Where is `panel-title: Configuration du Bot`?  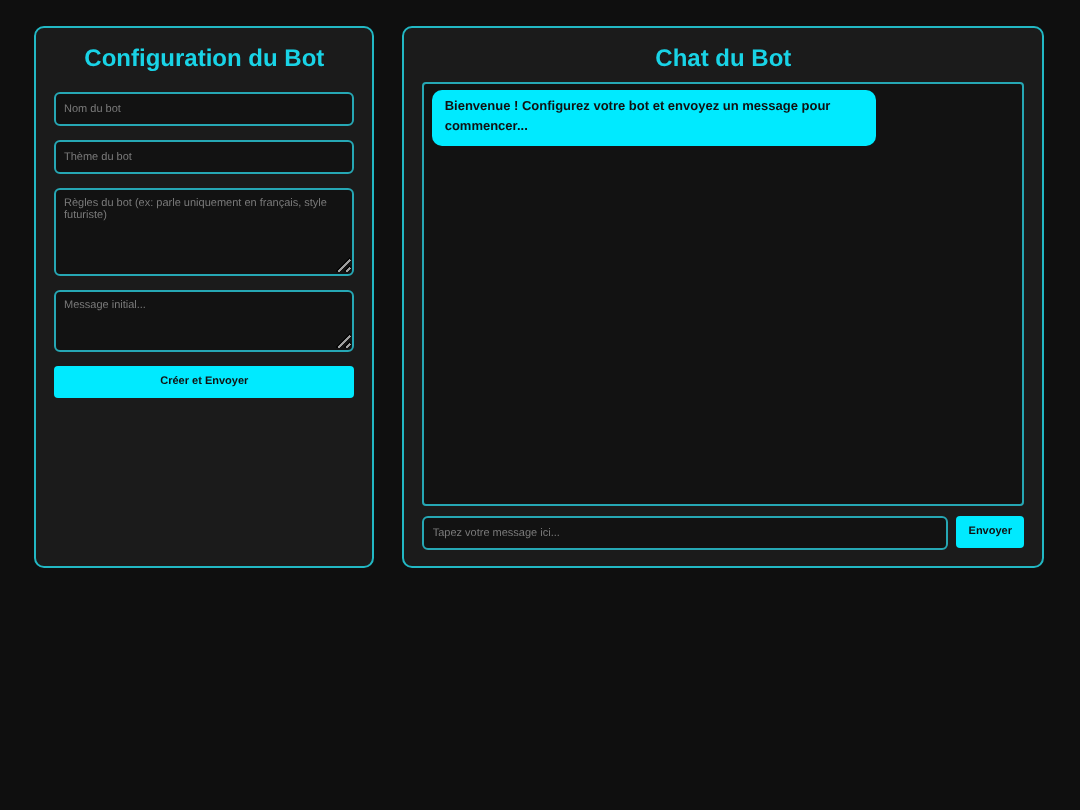
panel-title: Configuration du Bot is located at coordinates (204, 58).